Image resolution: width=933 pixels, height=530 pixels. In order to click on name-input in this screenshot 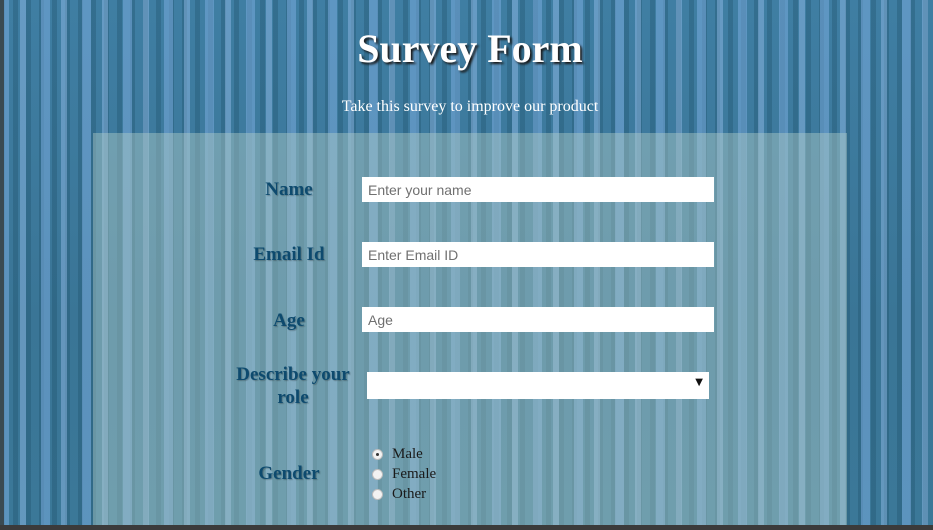, I will do `click(538, 189)`.